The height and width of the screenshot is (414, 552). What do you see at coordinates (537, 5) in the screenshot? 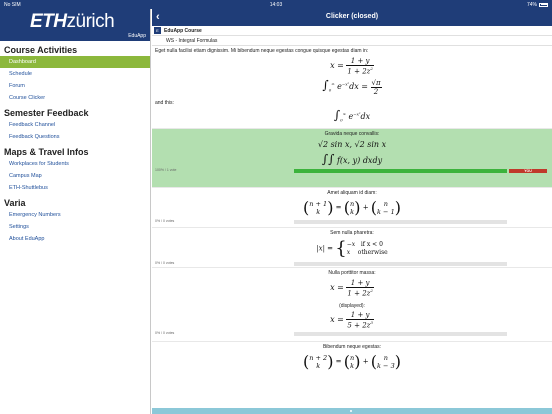
I see `battery-indicator: 74%` at bounding box center [537, 5].